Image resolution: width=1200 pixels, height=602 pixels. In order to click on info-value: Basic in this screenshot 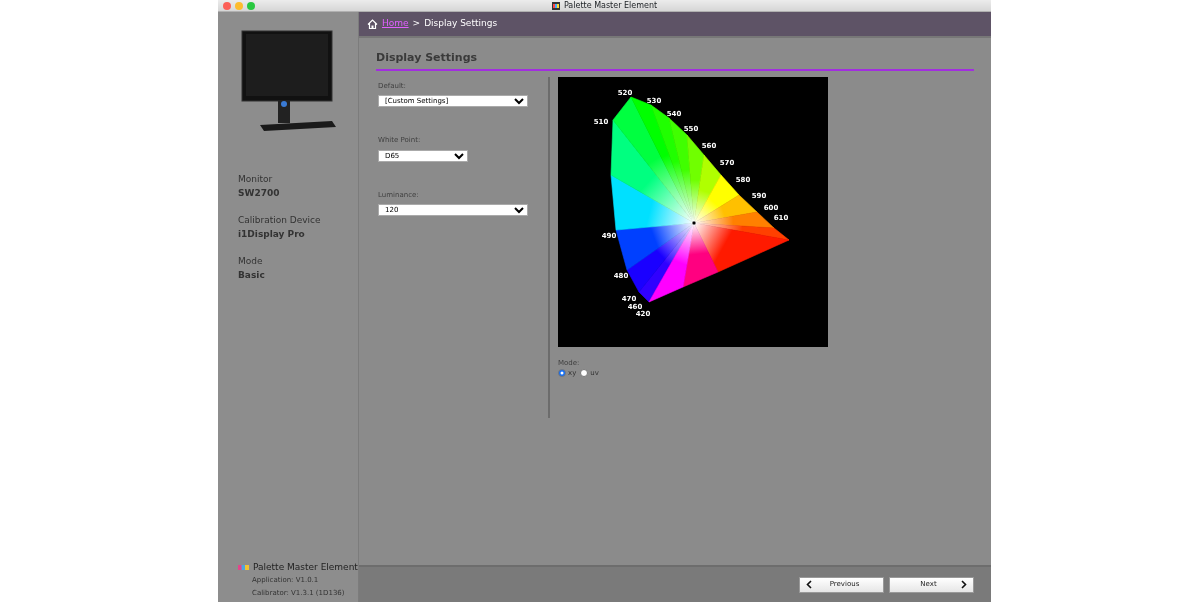, I will do `click(252, 275)`.